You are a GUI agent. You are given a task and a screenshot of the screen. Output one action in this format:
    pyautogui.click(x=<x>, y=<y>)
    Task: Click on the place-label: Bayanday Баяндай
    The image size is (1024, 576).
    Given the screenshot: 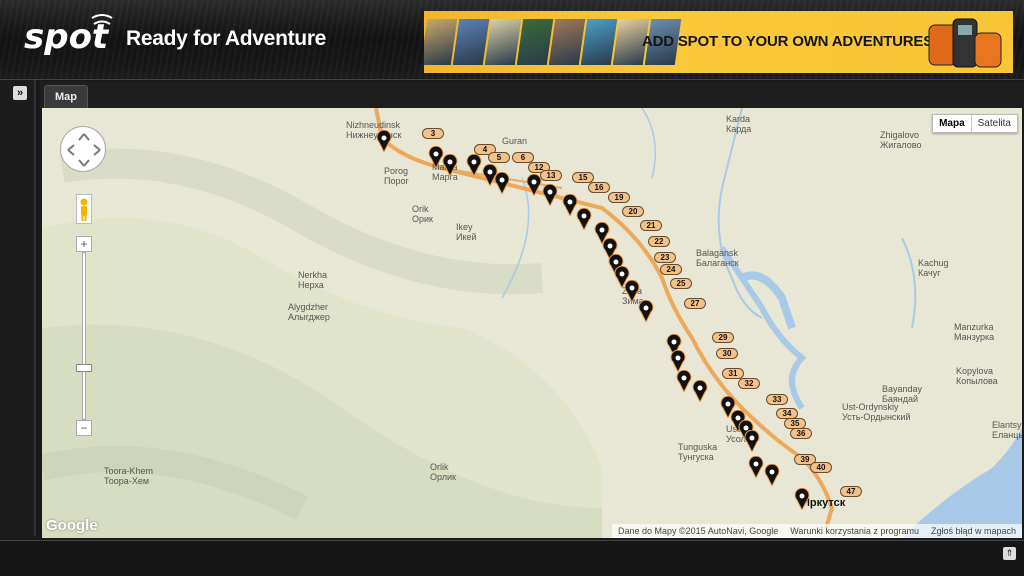 What is the action you would take?
    pyautogui.click(x=902, y=394)
    